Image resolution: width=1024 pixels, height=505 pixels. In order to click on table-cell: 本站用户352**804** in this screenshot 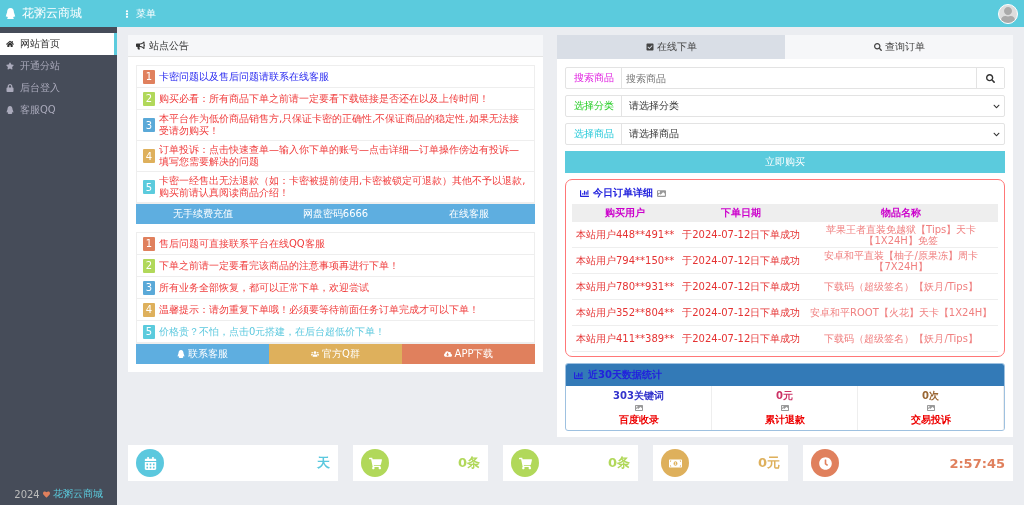, I will do `click(625, 313)`.